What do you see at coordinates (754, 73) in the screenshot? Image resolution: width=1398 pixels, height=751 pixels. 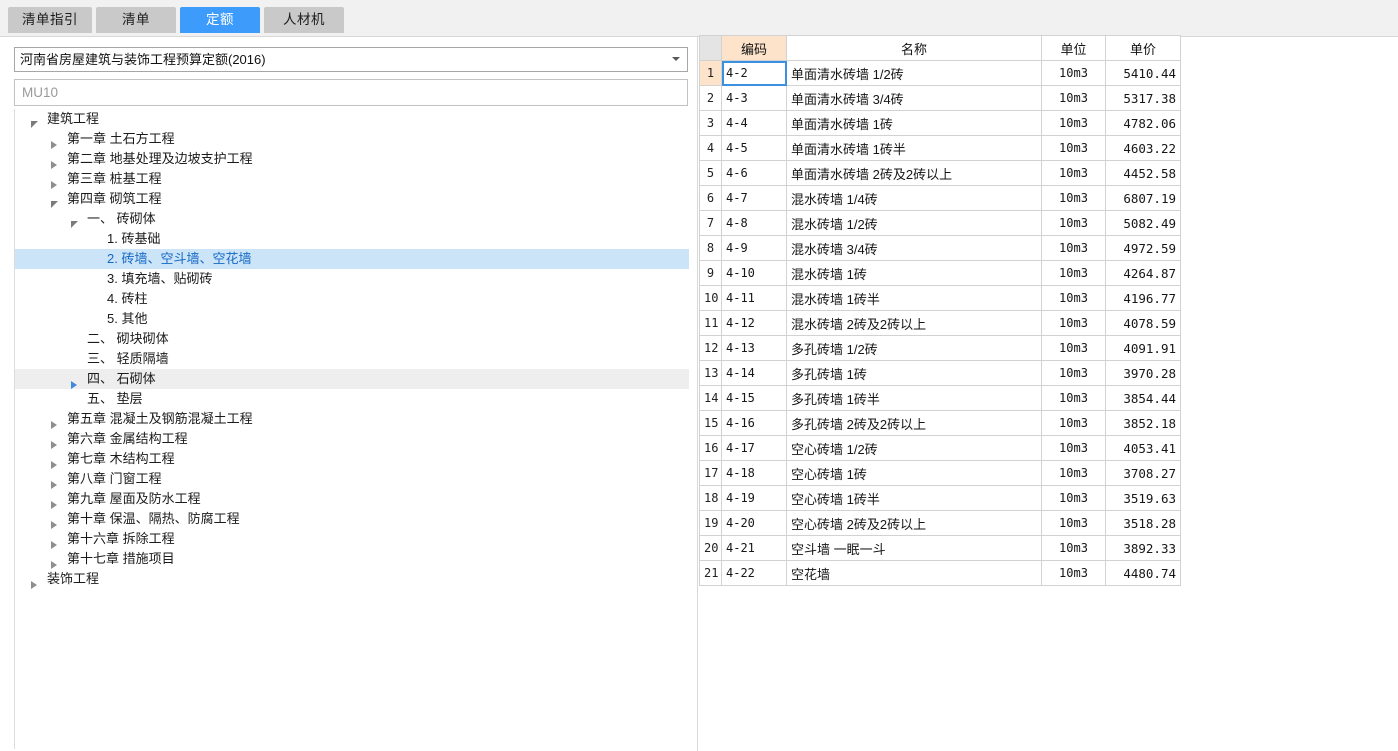 I see `cell-code: 4-2` at bounding box center [754, 73].